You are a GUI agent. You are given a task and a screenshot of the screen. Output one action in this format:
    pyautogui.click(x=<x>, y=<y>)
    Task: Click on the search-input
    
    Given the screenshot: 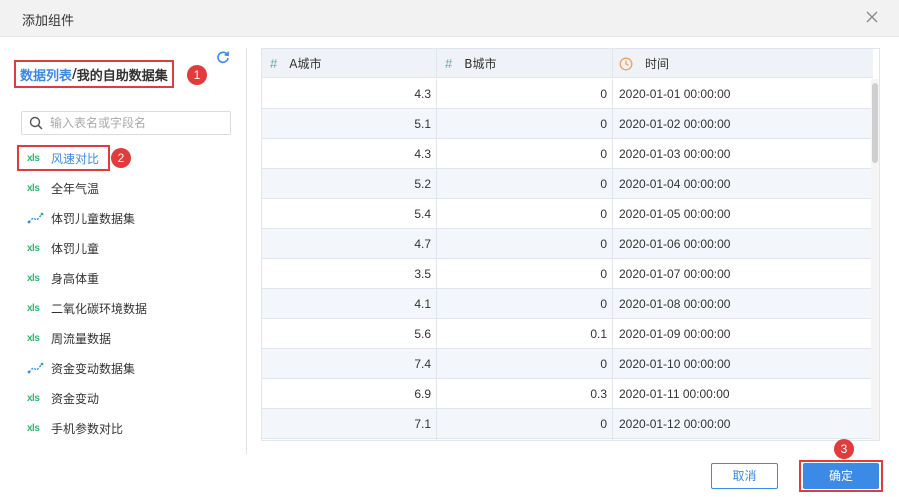 What is the action you would take?
    pyautogui.click(x=135, y=123)
    